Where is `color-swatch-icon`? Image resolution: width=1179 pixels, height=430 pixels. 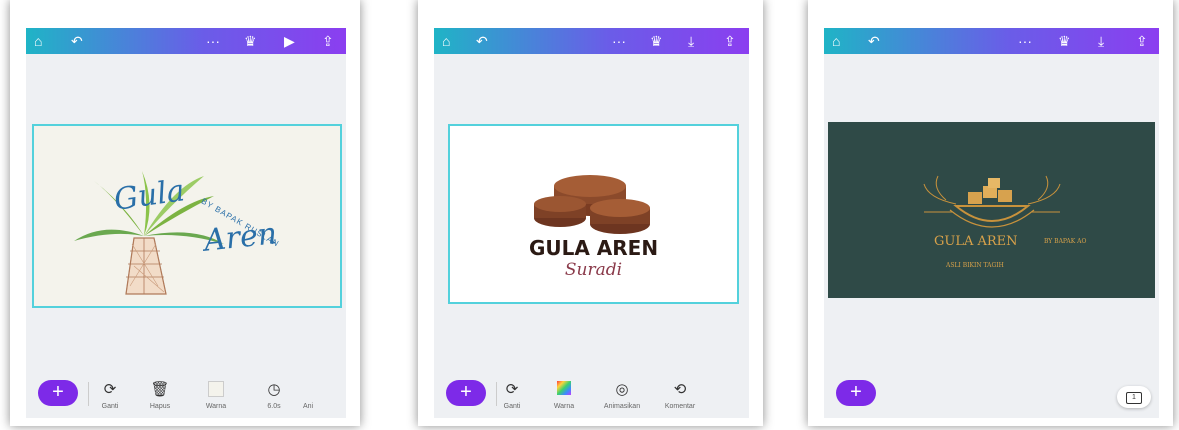
color-swatch-icon is located at coordinates (216, 390).